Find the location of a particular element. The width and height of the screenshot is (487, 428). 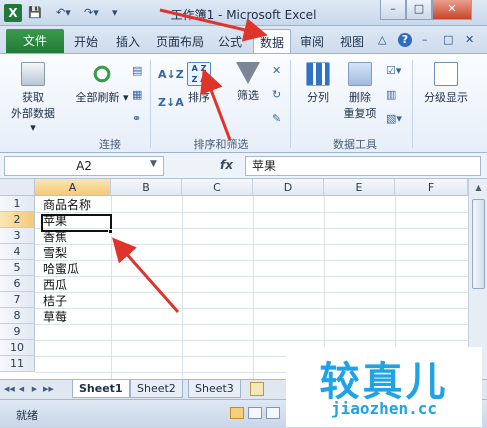

sort-az-icon: A↓Z is located at coordinates (171, 74).